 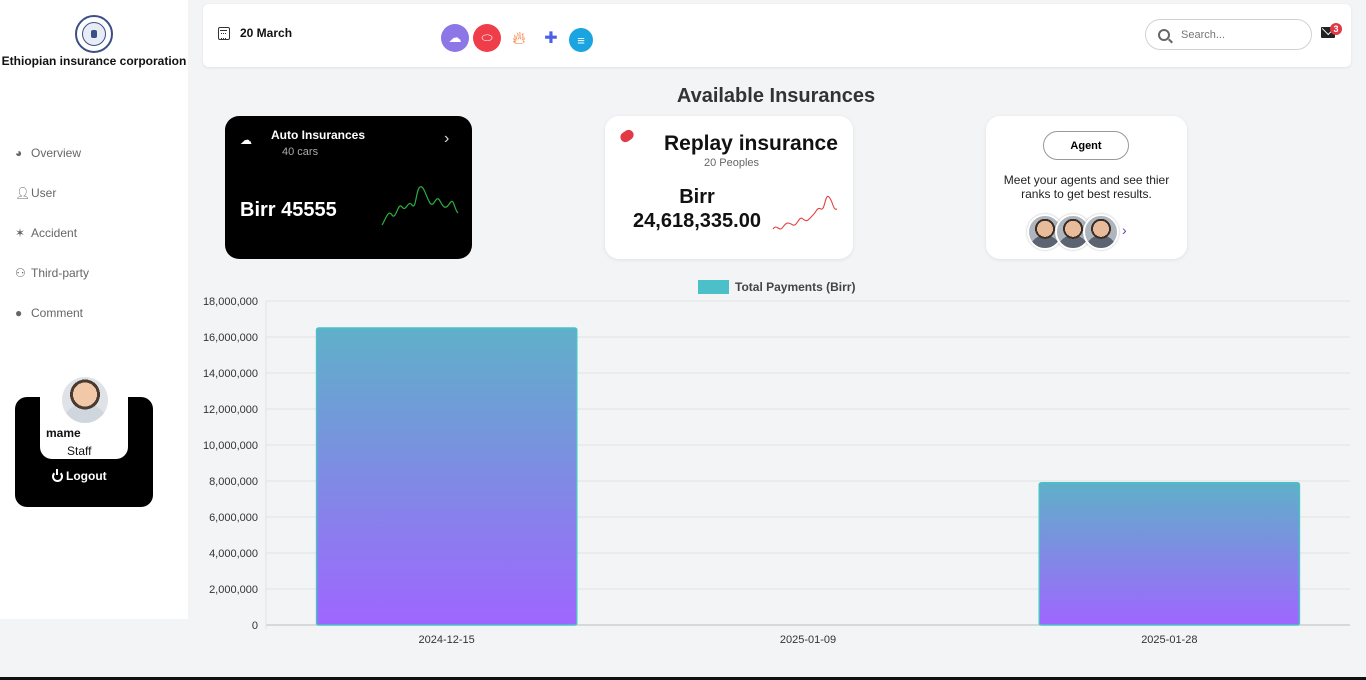 What do you see at coordinates (551, 38) in the screenshot?
I see `medical-icon: ✚` at bounding box center [551, 38].